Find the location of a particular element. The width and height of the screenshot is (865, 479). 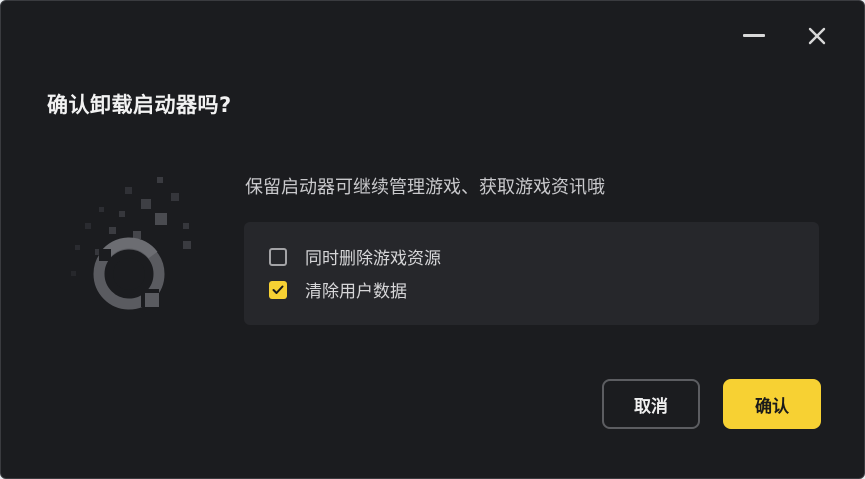

clear-user-data-checkbox is located at coordinates (278, 289).